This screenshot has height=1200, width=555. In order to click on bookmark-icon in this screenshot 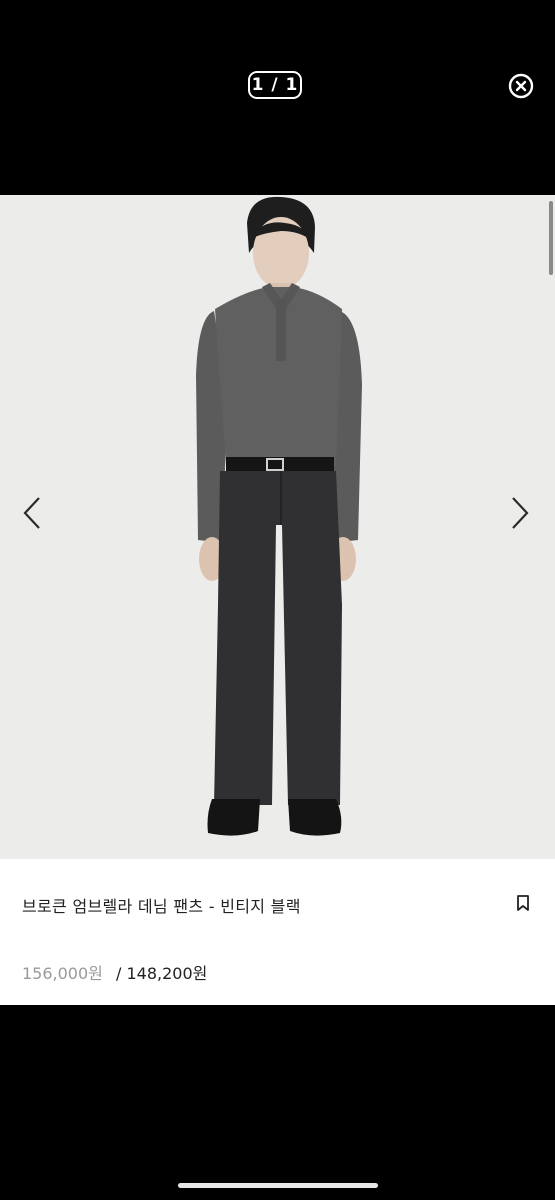, I will do `click(523, 903)`.